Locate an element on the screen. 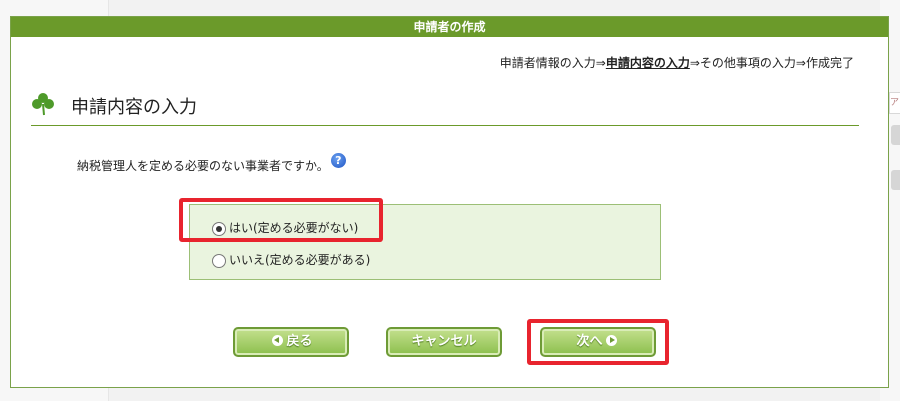 The height and width of the screenshot is (401, 900). step-application-content-current: 申請内容の入力 is located at coordinates (647, 63).